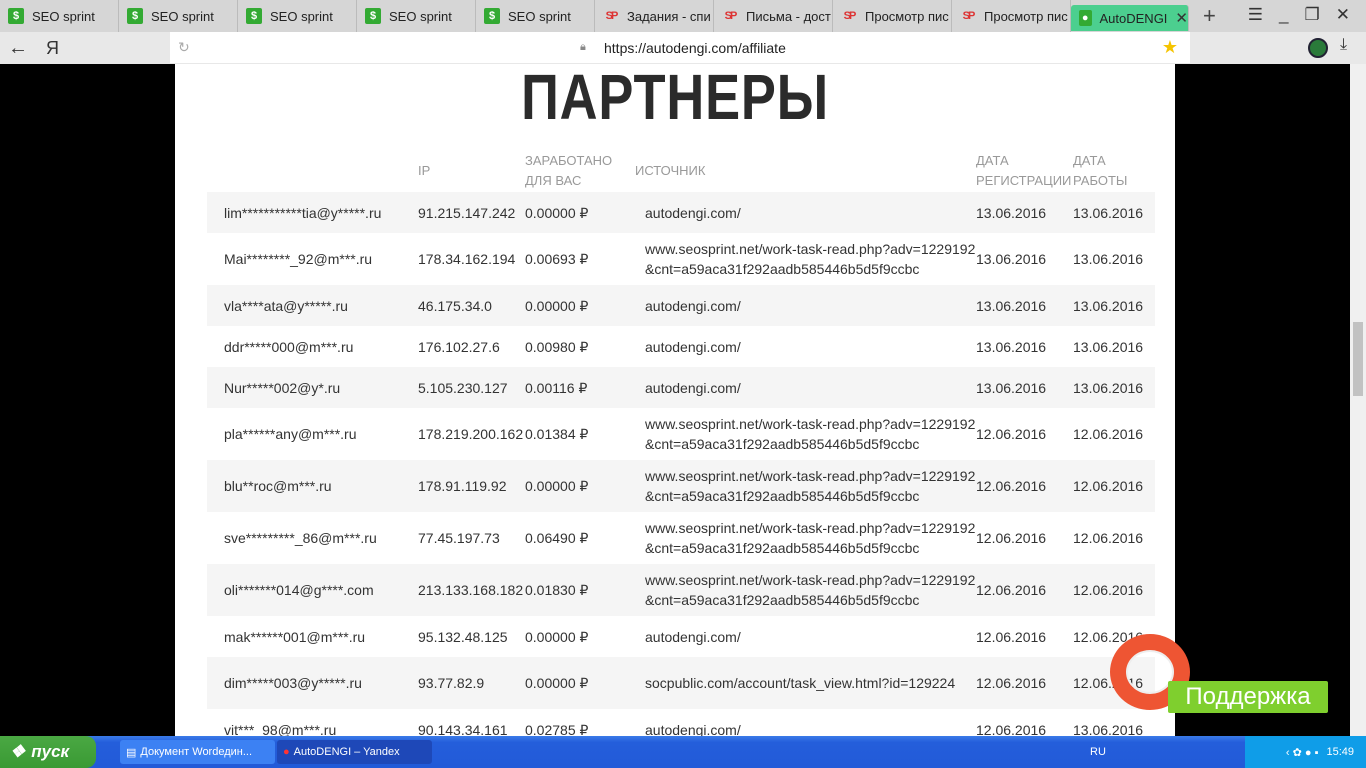 This screenshot has width=1366, height=768. I want to click on cell-earned: 0.06490 ₽, so click(557, 538).